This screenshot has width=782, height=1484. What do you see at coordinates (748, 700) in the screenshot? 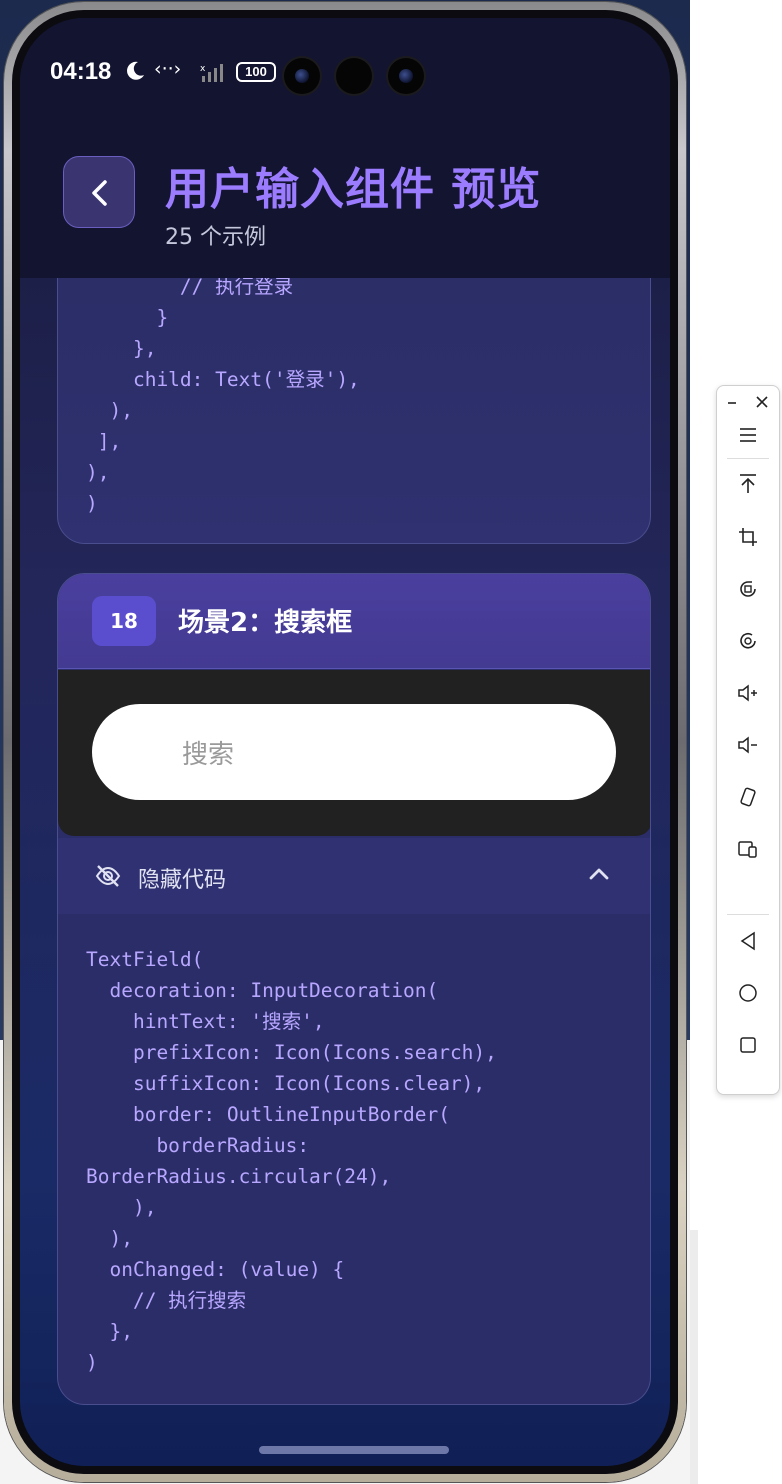
I see `volume-up-icon` at bounding box center [748, 700].